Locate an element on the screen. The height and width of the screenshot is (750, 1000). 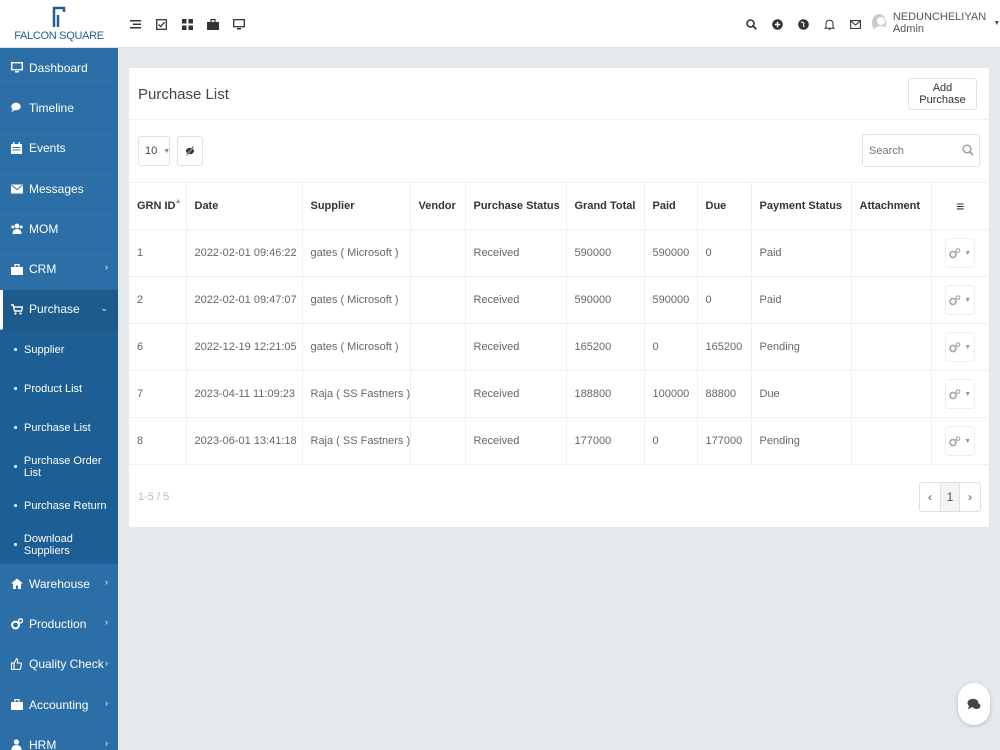
user-menu: NEDUNCHELIYAN Admin ▼ is located at coordinates (936, 23).